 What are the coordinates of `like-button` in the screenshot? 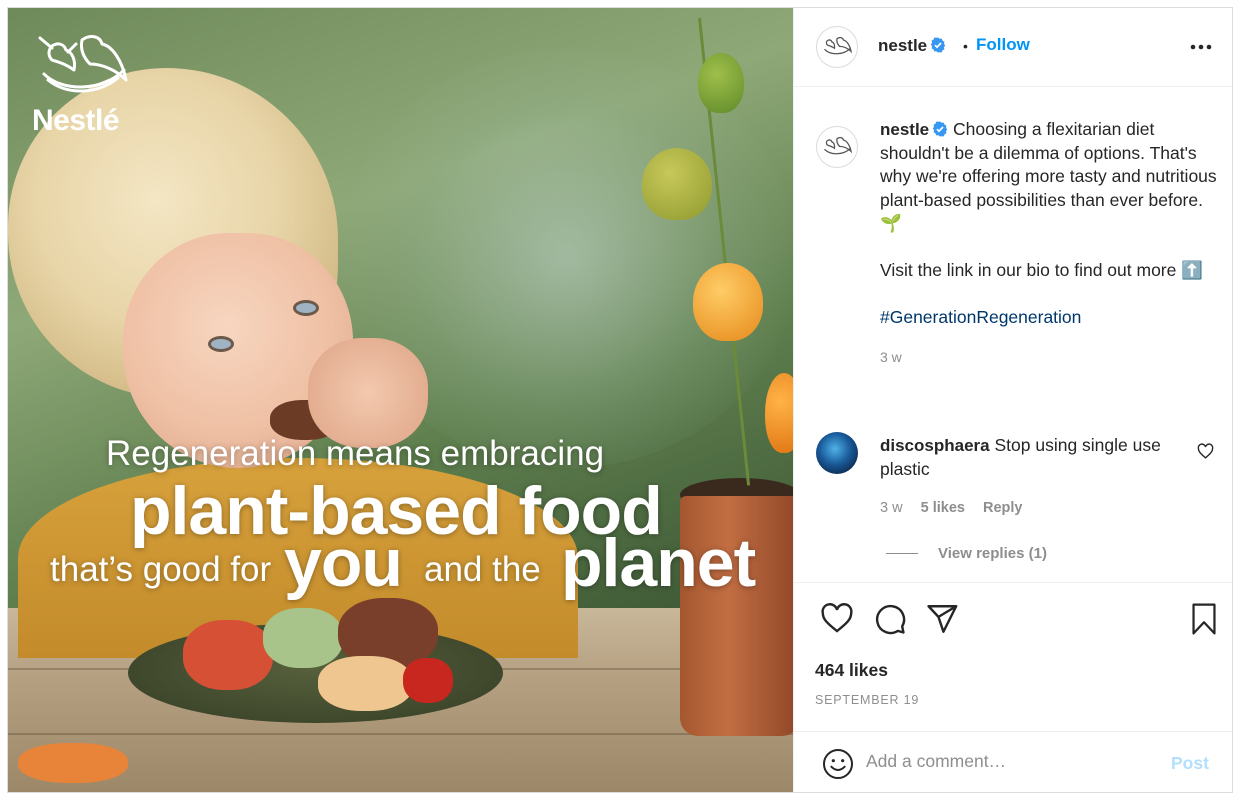 It's located at (838, 620).